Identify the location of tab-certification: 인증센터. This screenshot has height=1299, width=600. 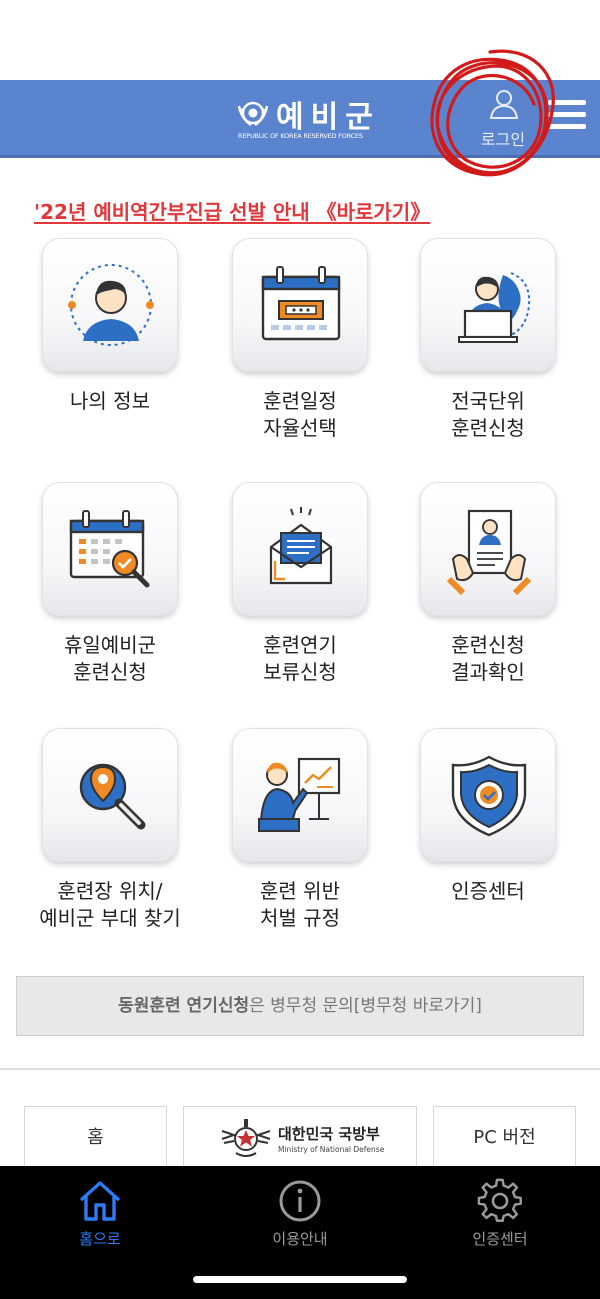
(500, 1214).